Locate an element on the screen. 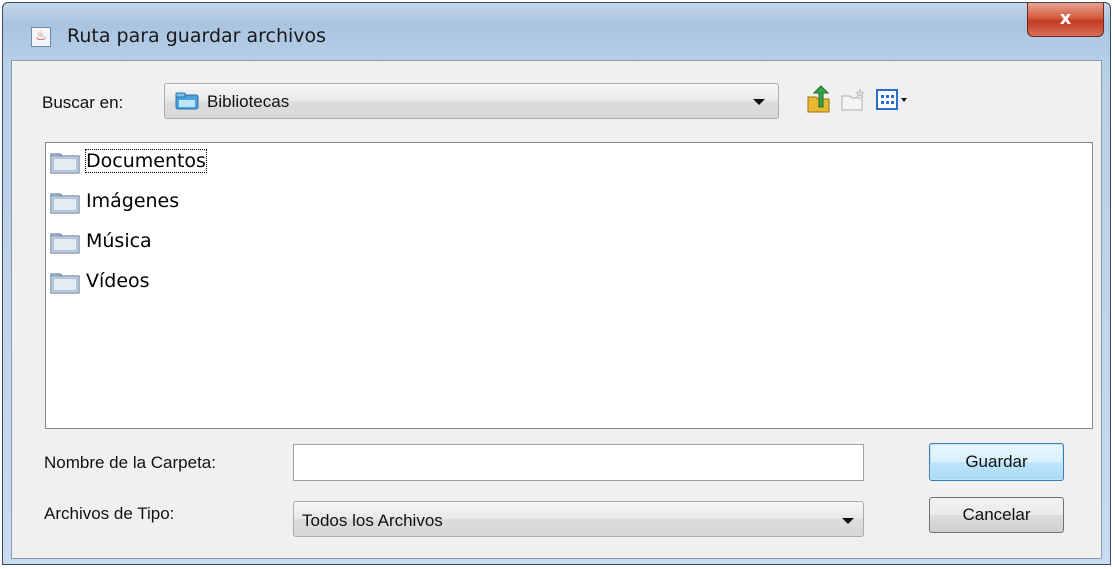  java-icon: ♨ is located at coordinates (41, 37).